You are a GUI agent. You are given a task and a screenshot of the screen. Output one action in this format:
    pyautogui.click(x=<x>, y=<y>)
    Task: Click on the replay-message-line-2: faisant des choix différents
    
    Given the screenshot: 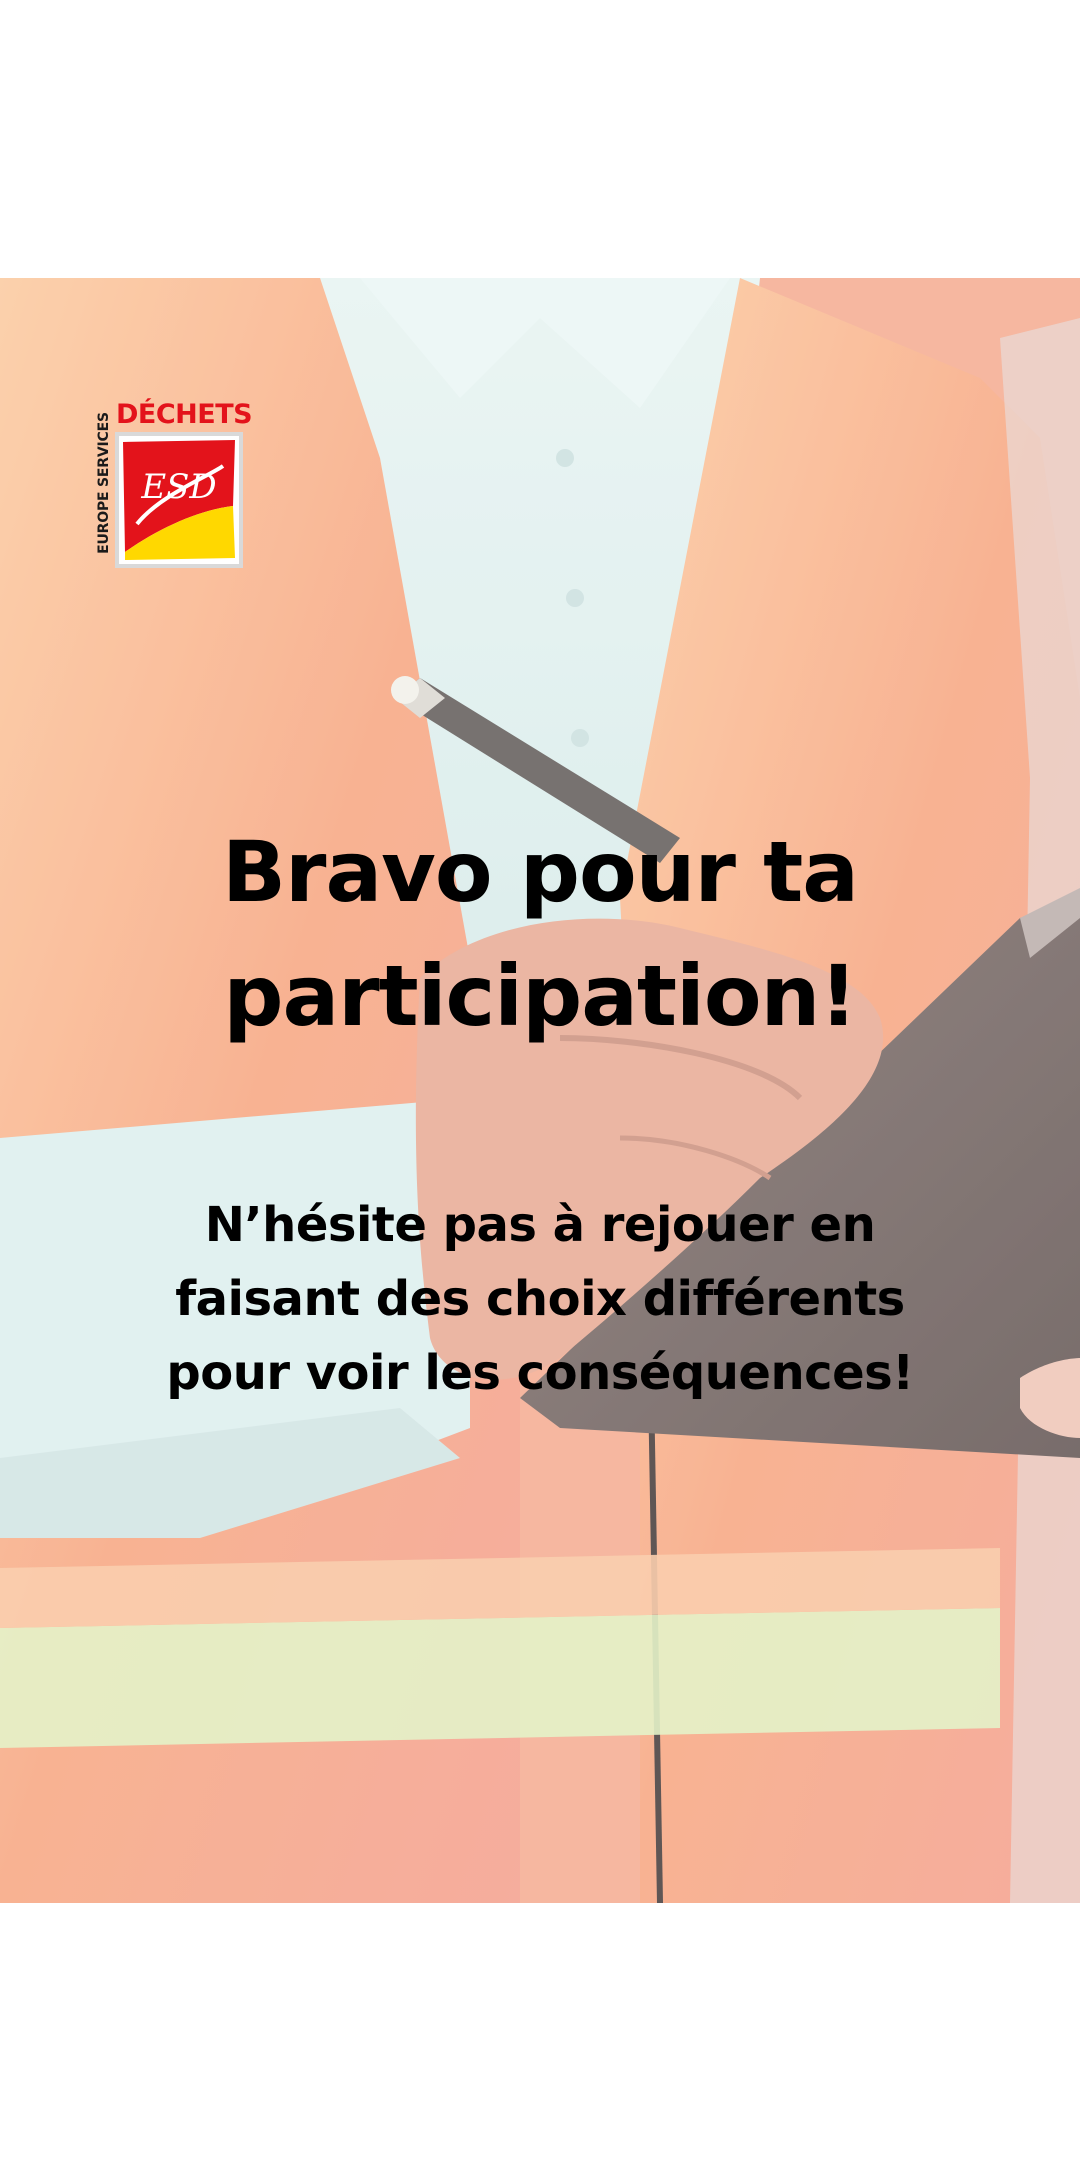 What is the action you would take?
    pyautogui.click(x=540, y=1299)
    